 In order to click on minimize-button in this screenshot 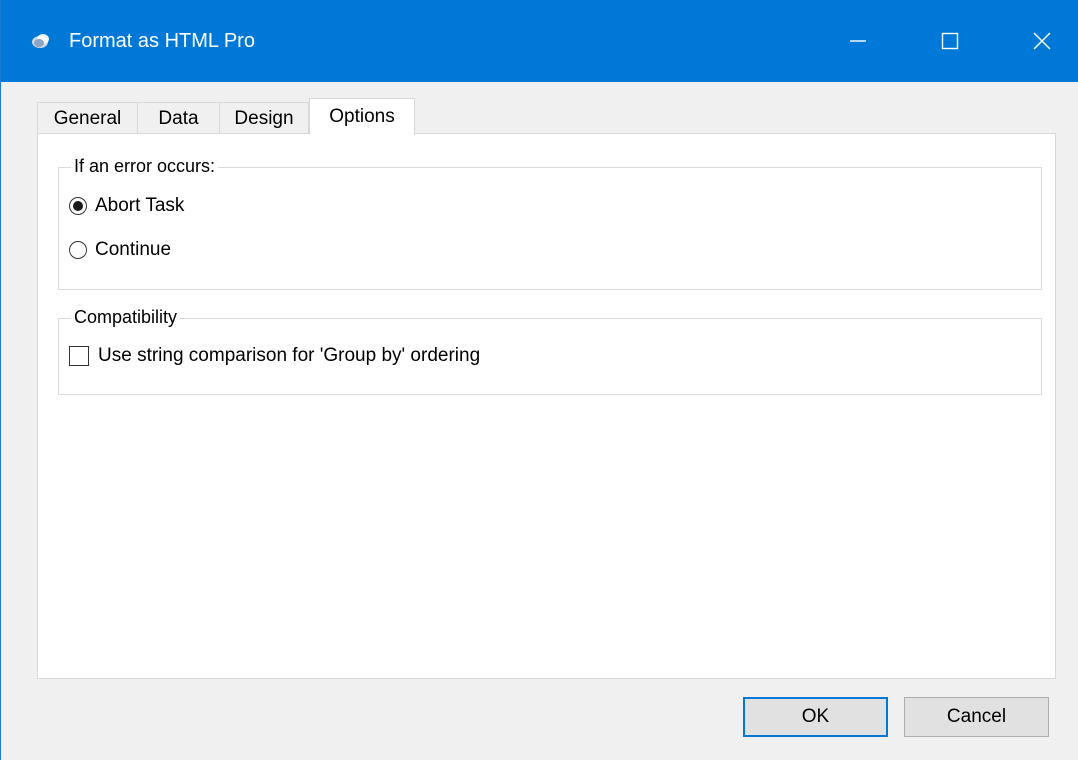, I will do `click(858, 41)`.